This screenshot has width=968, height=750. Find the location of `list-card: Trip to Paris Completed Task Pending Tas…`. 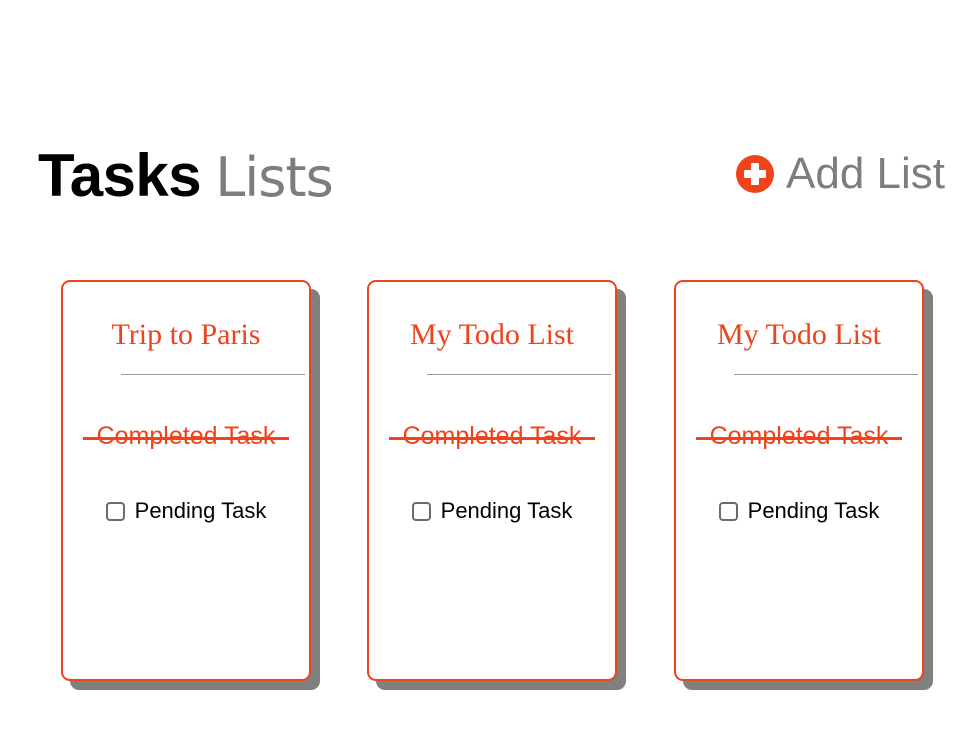

list-card: Trip to Paris Completed Task Pending Tas… is located at coordinates (186, 480).